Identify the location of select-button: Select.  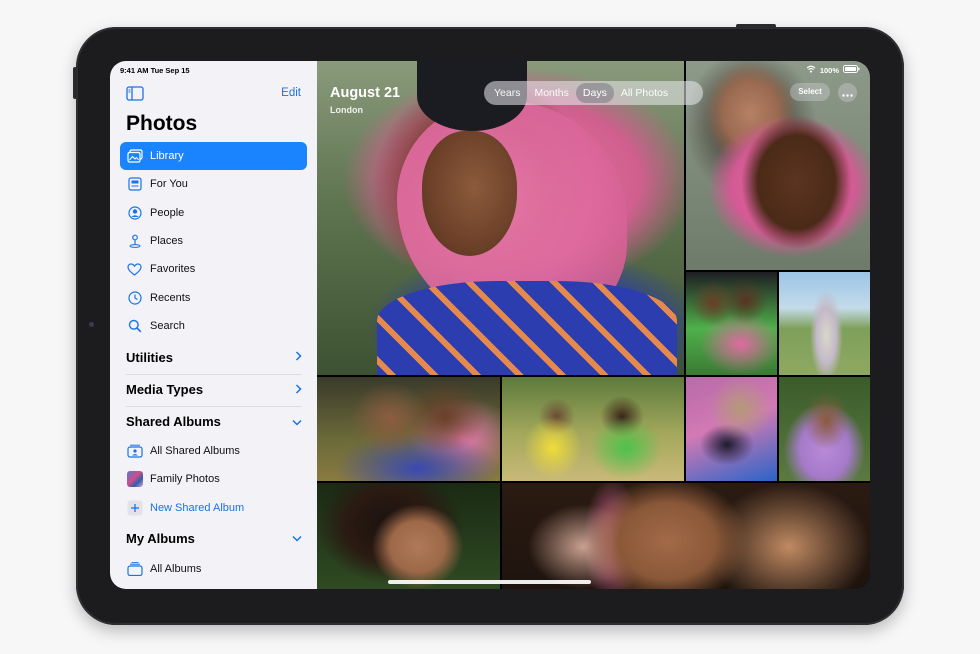
(810, 92).